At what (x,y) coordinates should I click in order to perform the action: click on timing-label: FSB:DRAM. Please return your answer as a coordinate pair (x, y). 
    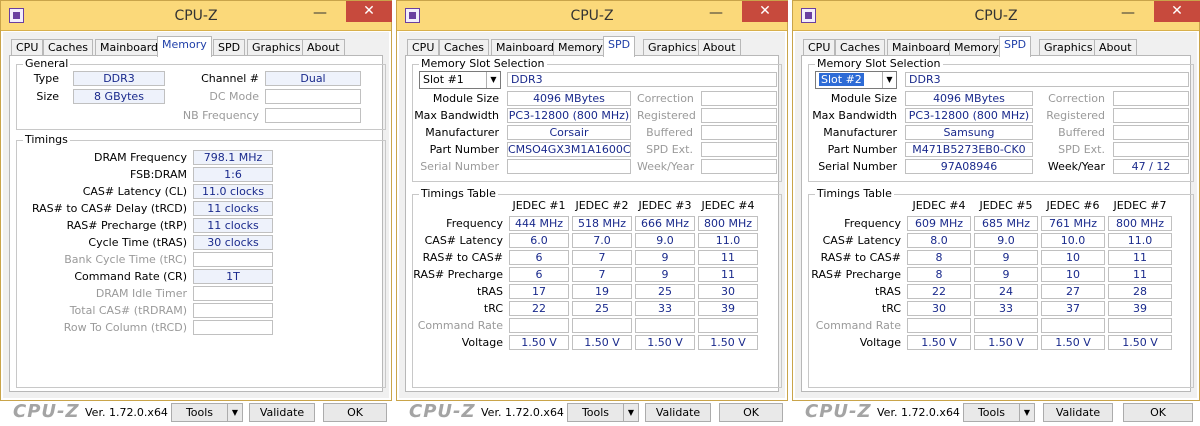
    Looking at the image, I should click on (158, 174).